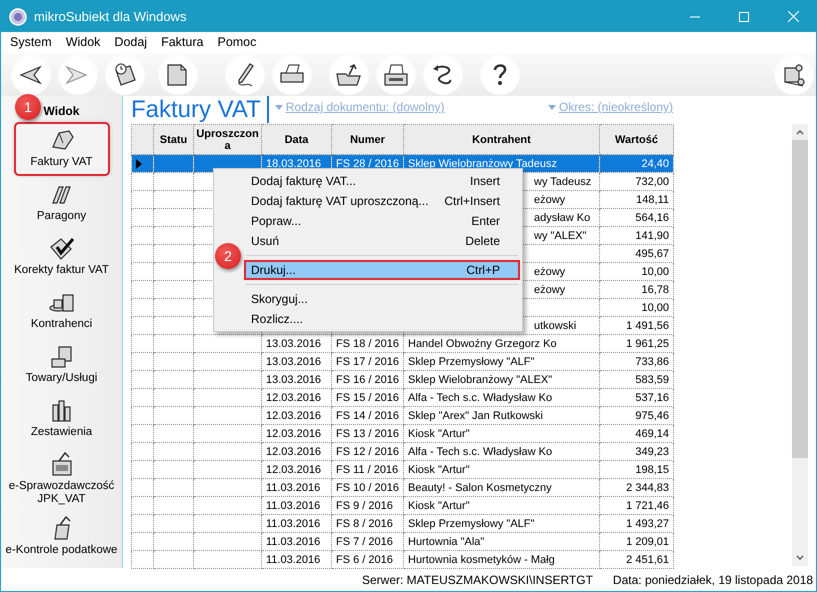  Describe the element at coordinates (637, 433) in the screenshot. I see `table-cell: 469,14` at that location.